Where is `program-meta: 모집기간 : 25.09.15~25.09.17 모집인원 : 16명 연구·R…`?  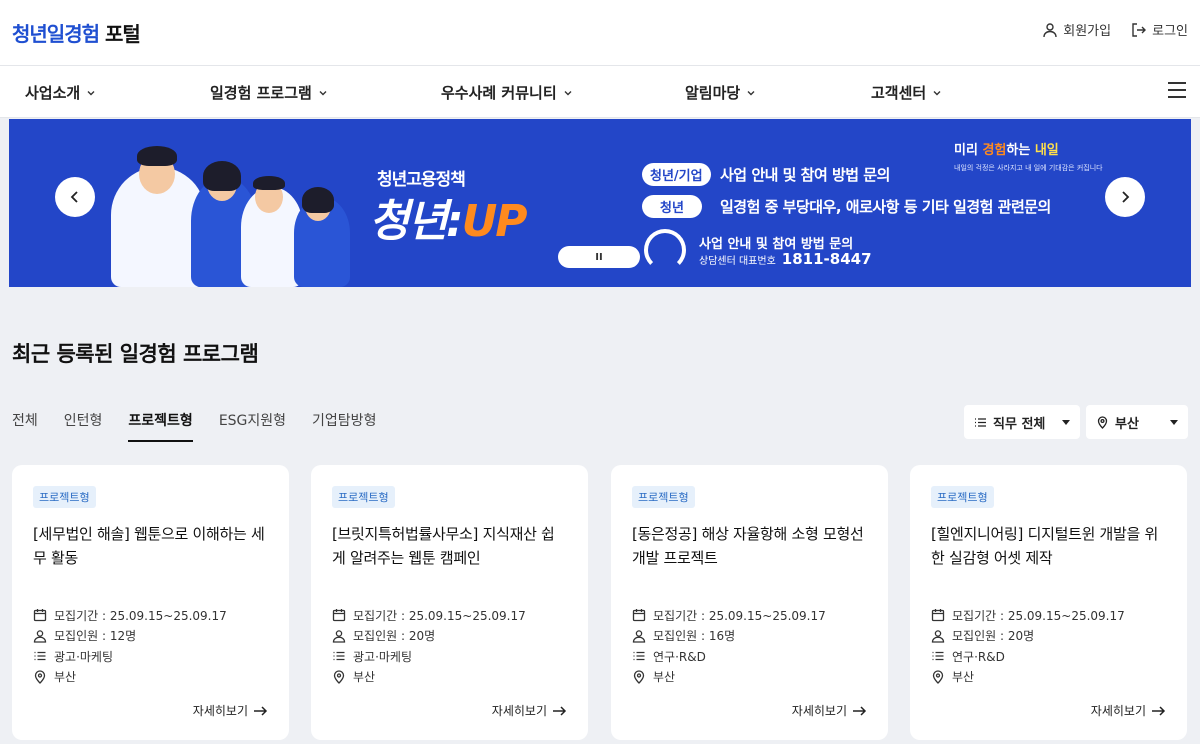
program-meta: 모집기간 : 25.09.15~25.09.17 모집인원 : 16명 연구·R… is located at coordinates (729, 646).